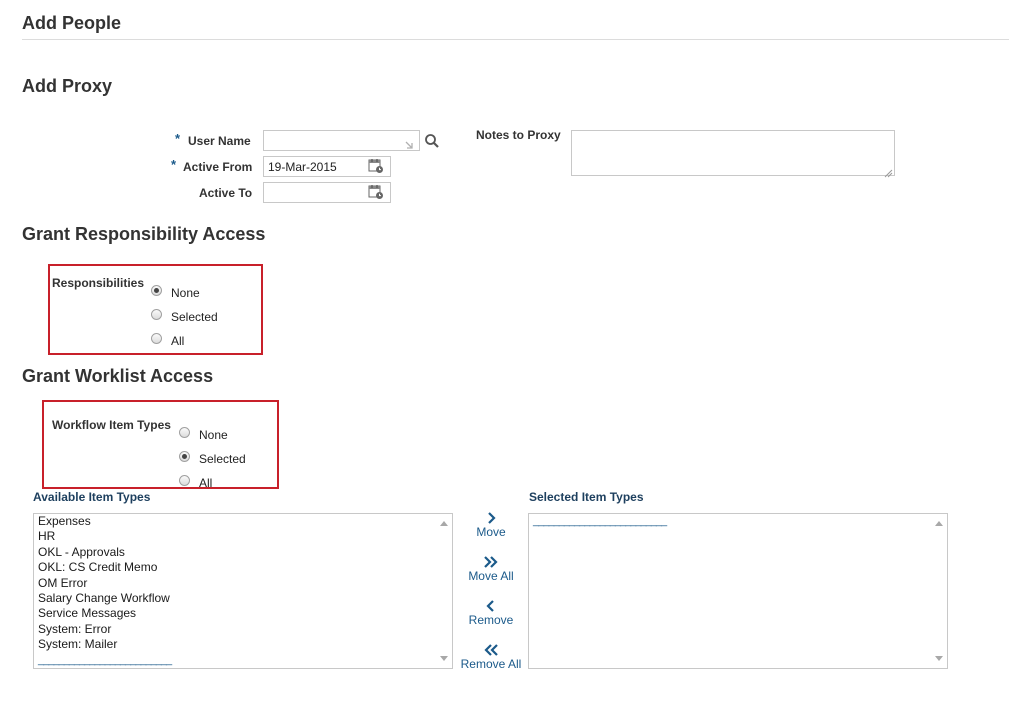  I want to click on list-of-values-icon, so click(409, 143).